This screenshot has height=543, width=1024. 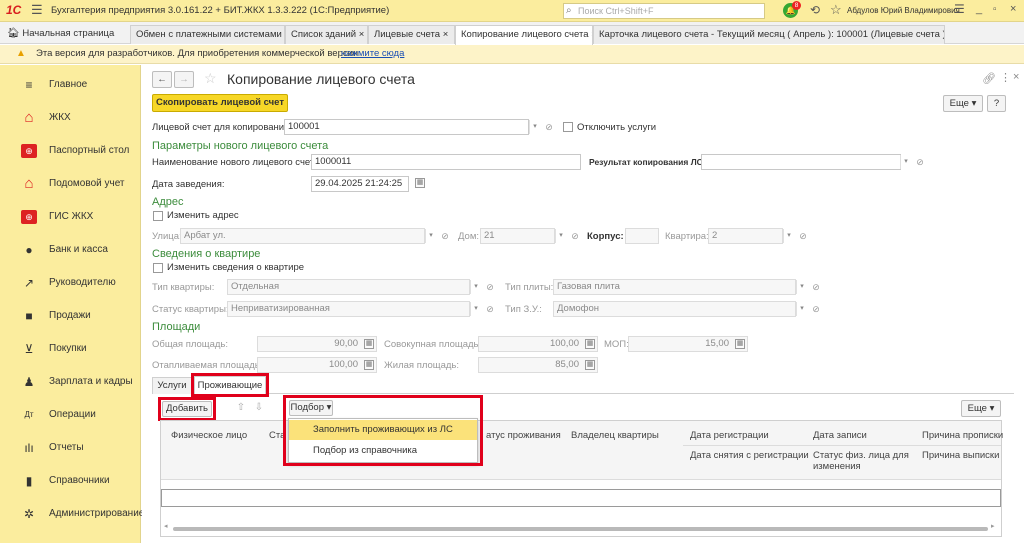 What do you see at coordinates (578, 308) in the screenshot?
I see `lock-type-value: Домофон` at bounding box center [578, 308].